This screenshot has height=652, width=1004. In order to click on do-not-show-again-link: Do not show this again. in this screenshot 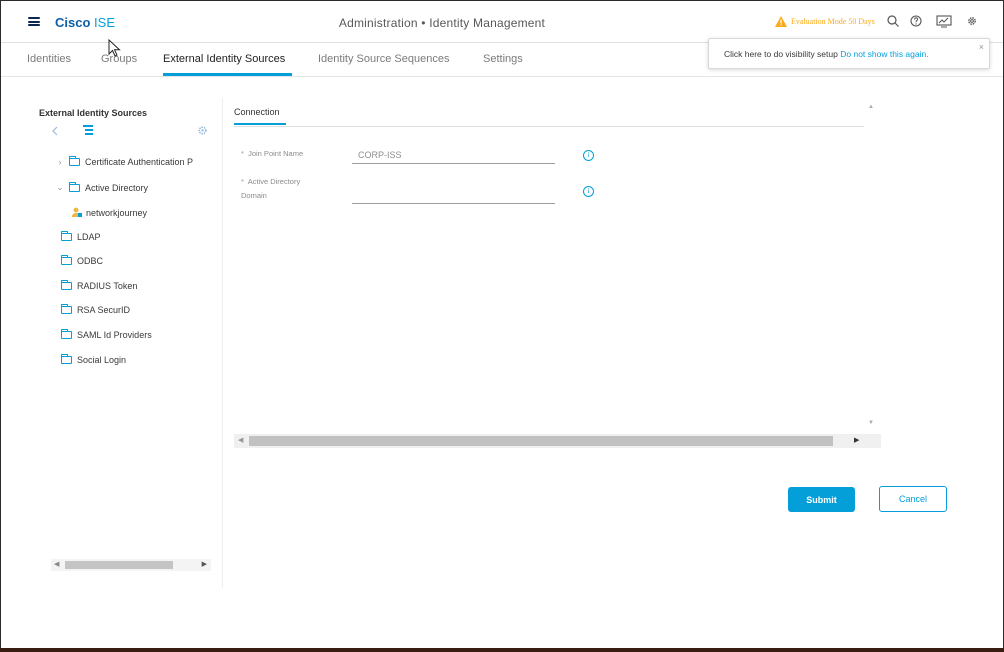, I will do `click(884, 54)`.